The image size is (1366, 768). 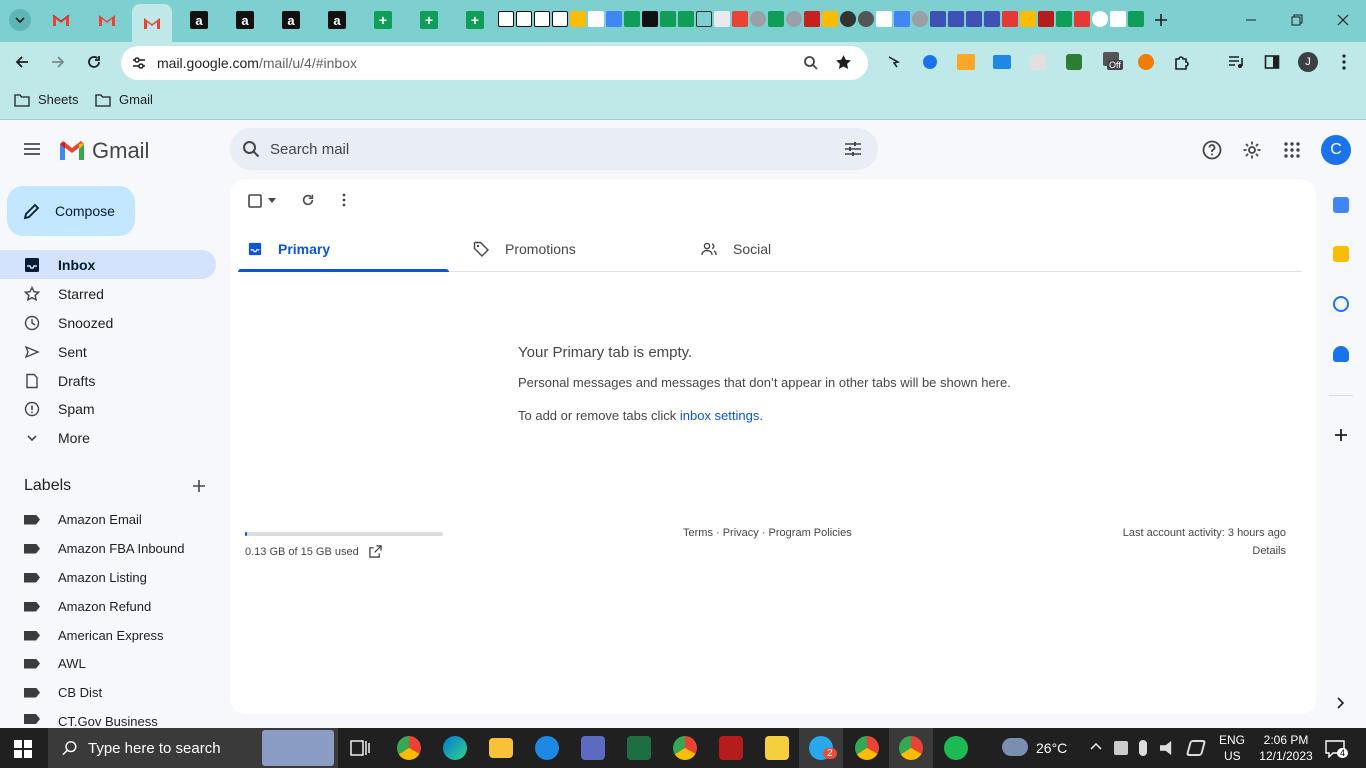 What do you see at coordinates (1236, 62) in the screenshot?
I see `media-control-button` at bounding box center [1236, 62].